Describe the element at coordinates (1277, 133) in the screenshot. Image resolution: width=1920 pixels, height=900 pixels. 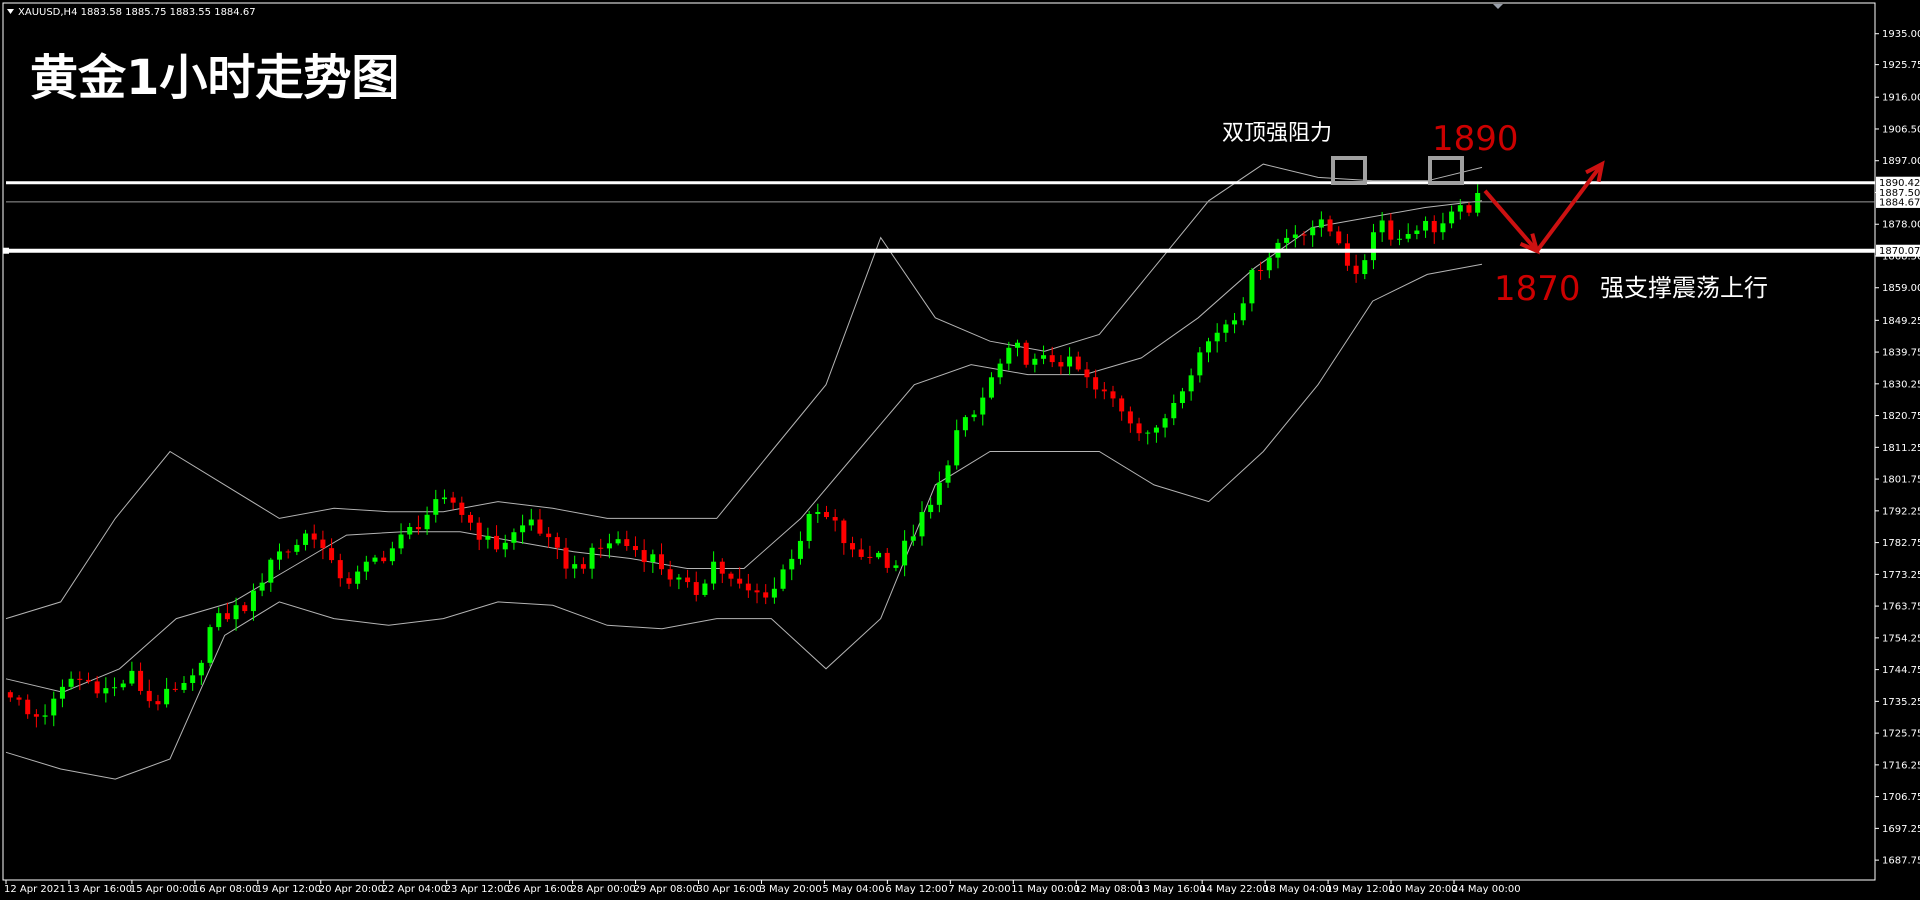
I see `resistance-label: 双顶强阻力` at that location.